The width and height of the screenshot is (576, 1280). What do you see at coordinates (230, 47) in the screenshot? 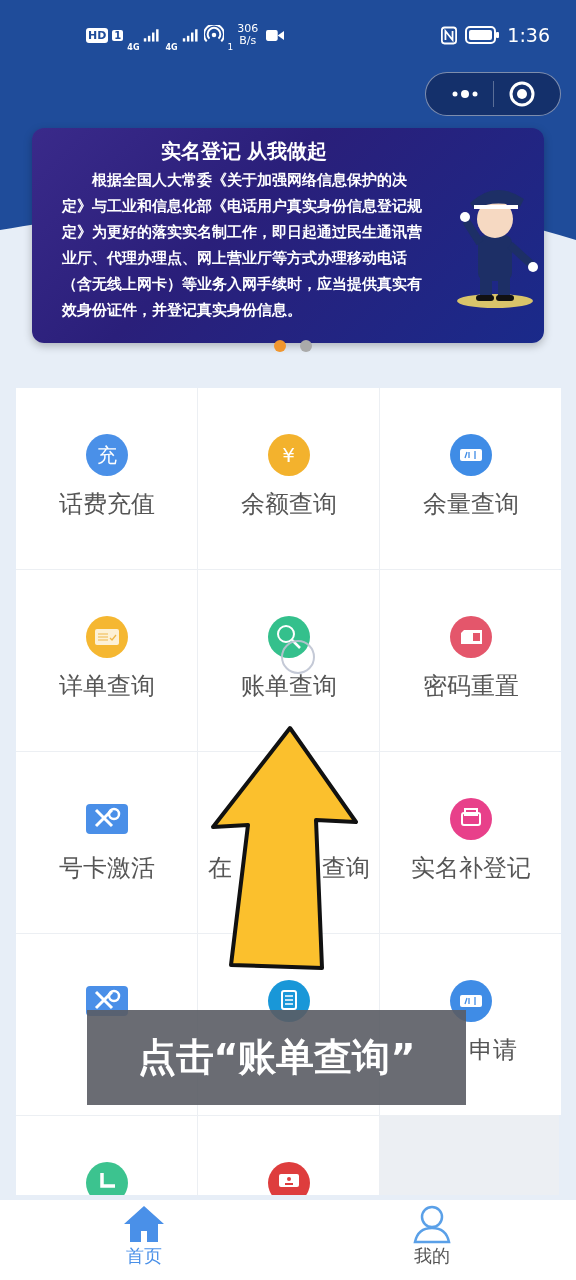
I see `hotspot-count: 1` at bounding box center [230, 47].